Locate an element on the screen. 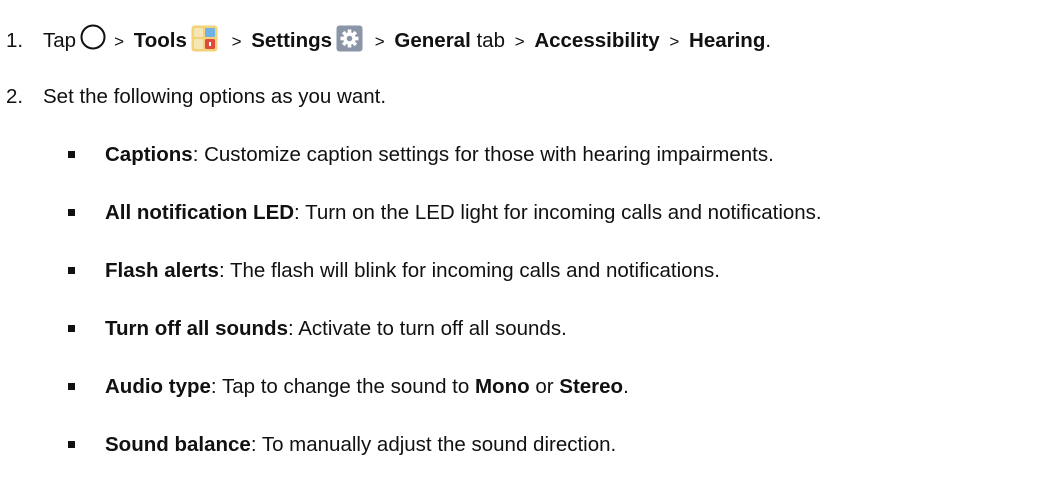  step-number: 1. is located at coordinates (15, 40).